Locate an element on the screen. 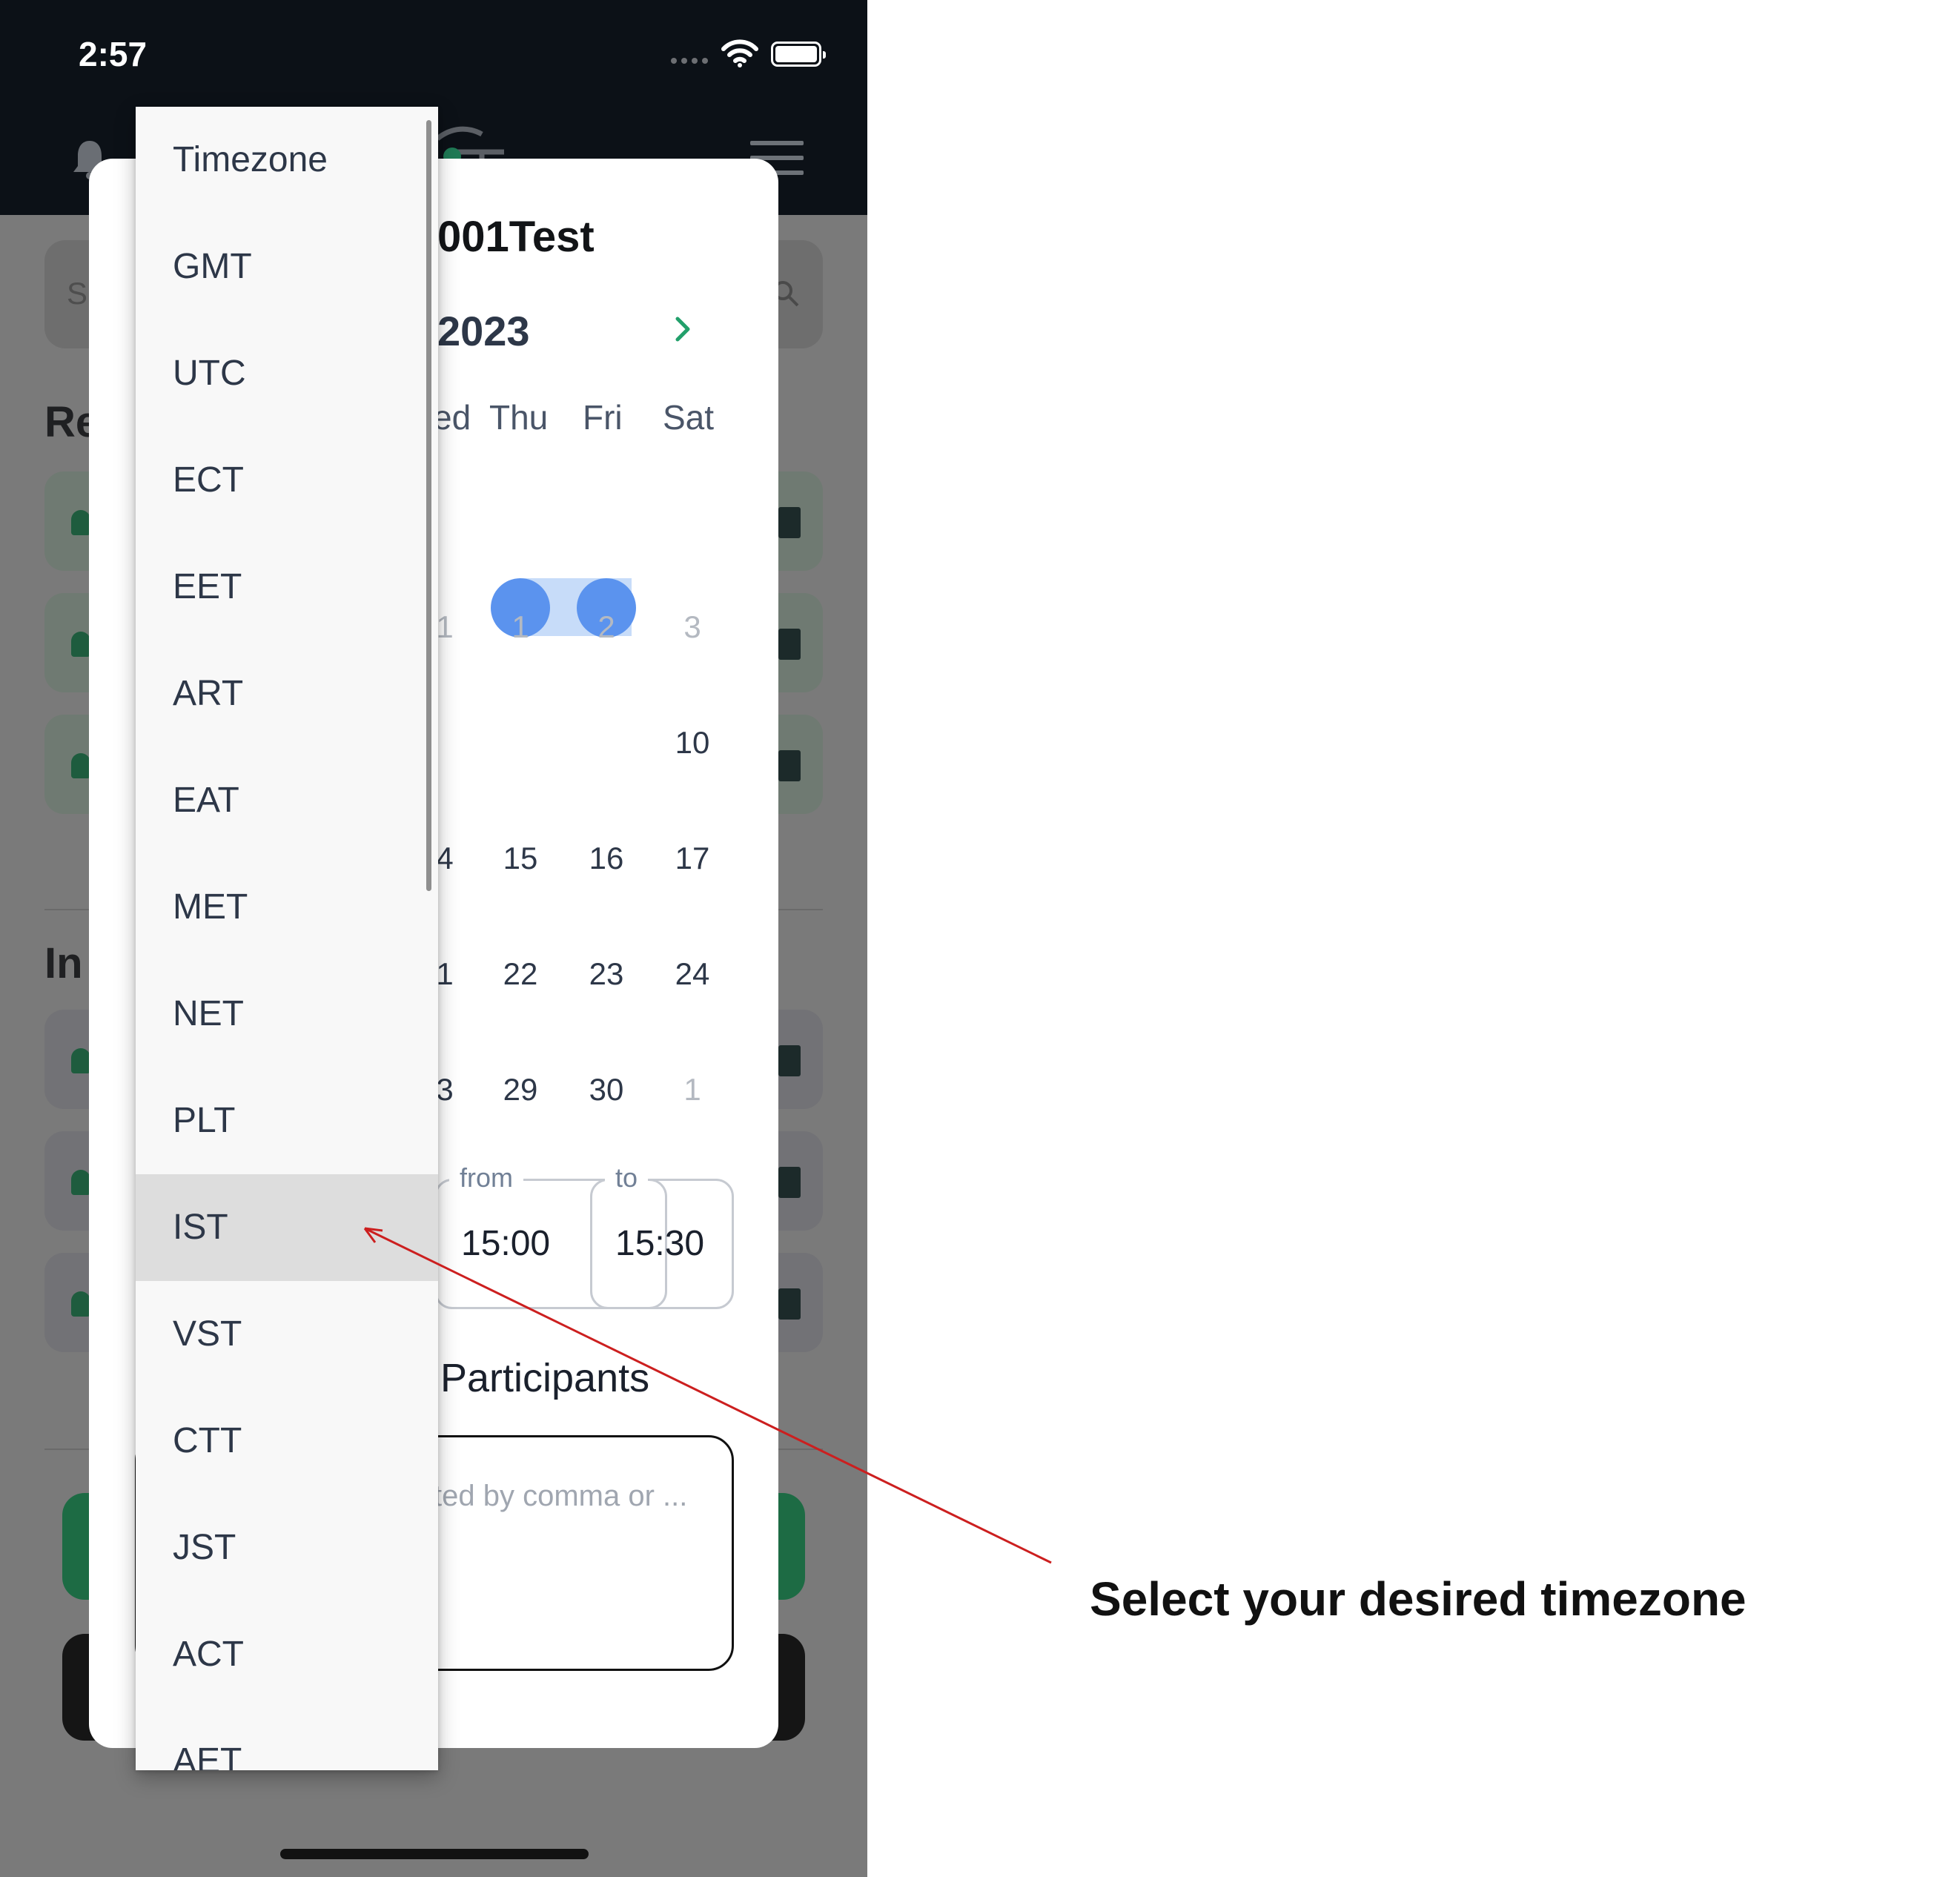  time-from-value: 15:00 is located at coordinates (506, 1244).